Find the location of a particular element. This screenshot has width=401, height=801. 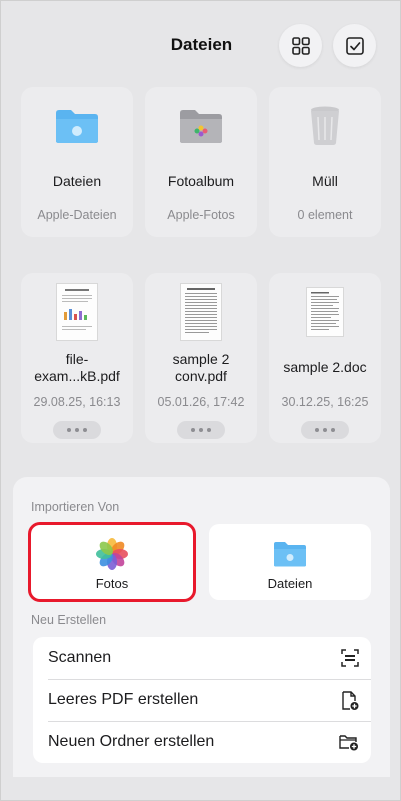

import-option-label: Dateien is located at coordinates (290, 583).